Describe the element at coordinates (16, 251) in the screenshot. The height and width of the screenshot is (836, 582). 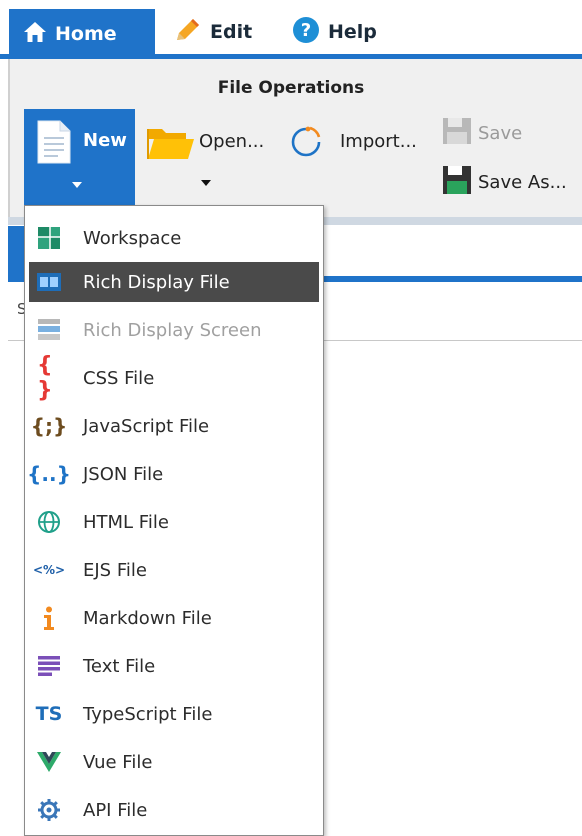
I see `document-tab-edge` at that location.